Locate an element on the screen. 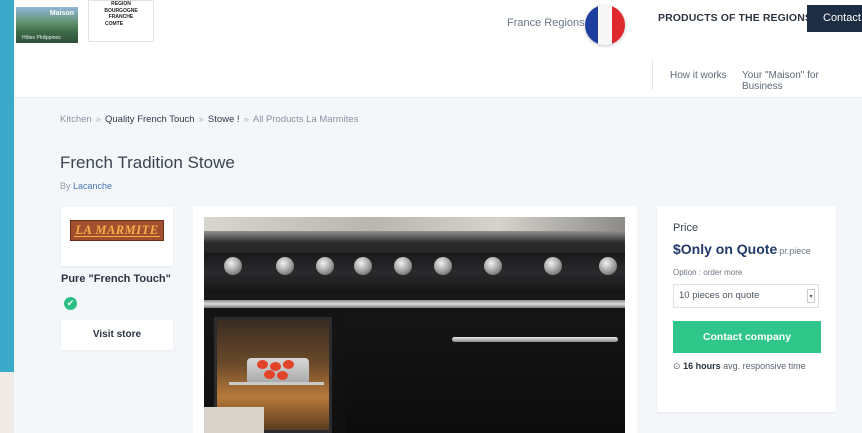 This screenshot has width=862, height=433. seller-logo-card: LA MARMITE is located at coordinates (117, 236).